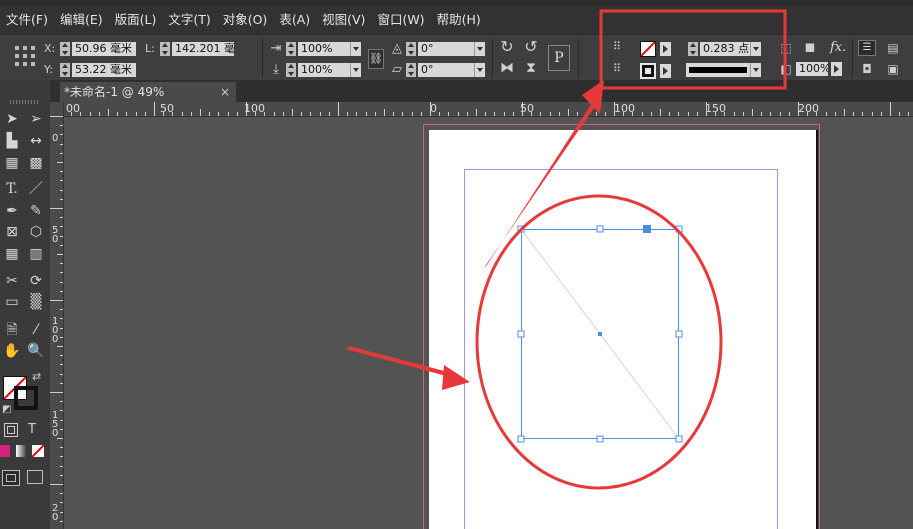 The height and width of the screenshot is (529, 913). What do you see at coordinates (693, 49) in the screenshot?
I see `annotation-box` at bounding box center [693, 49].